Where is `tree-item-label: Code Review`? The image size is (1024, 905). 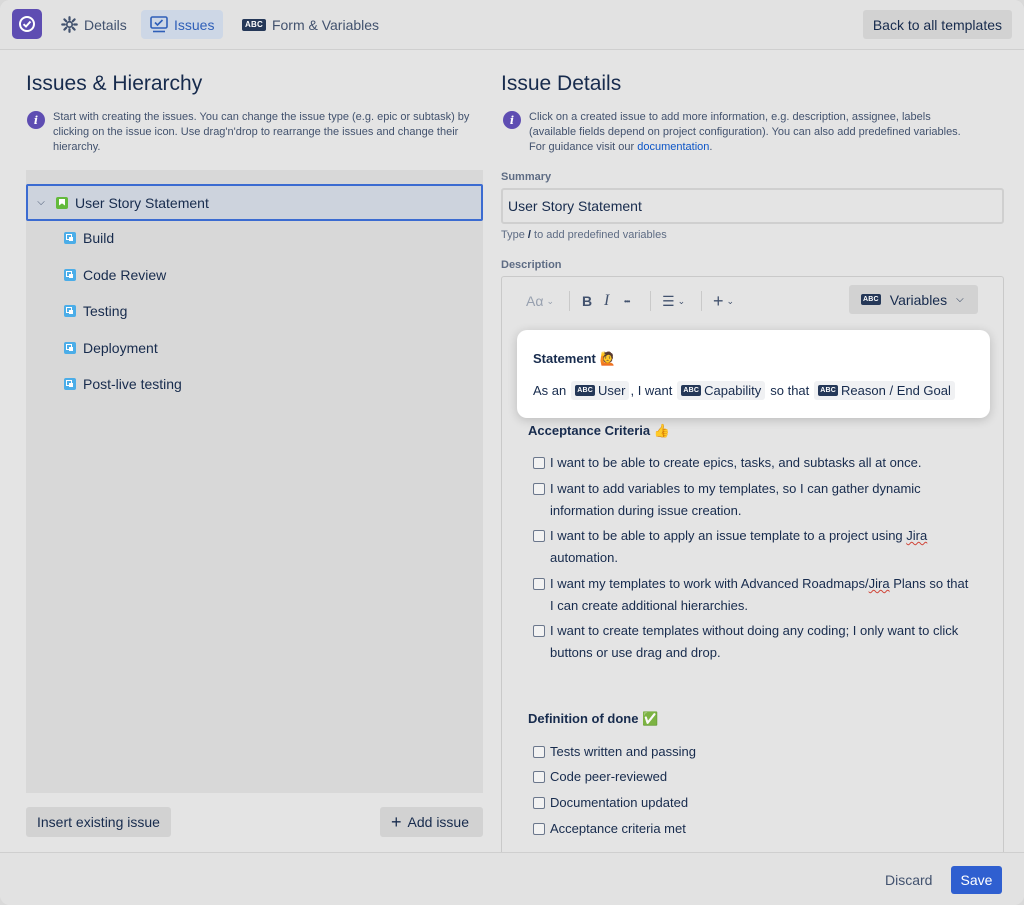
tree-item-label: Code Review is located at coordinates (125, 275).